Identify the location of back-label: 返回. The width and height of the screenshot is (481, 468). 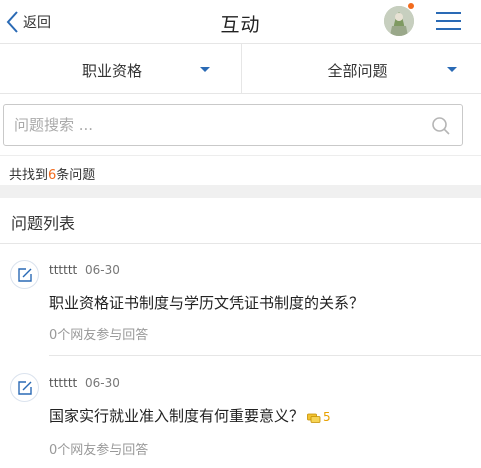
(37, 23).